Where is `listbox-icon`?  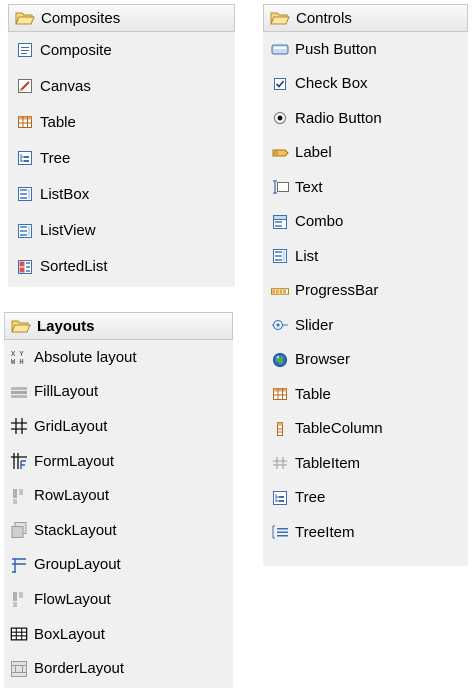
listbox-icon is located at coordinates (25, 194).